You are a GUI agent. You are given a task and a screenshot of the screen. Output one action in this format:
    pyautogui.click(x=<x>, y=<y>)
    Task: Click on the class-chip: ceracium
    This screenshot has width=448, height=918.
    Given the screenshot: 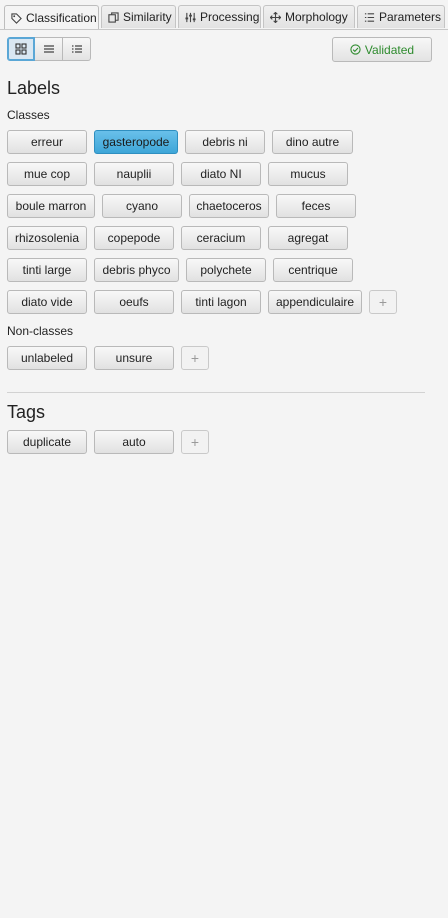 What is the action you would take?
    pyautogui.click(x=221, y=238)
    